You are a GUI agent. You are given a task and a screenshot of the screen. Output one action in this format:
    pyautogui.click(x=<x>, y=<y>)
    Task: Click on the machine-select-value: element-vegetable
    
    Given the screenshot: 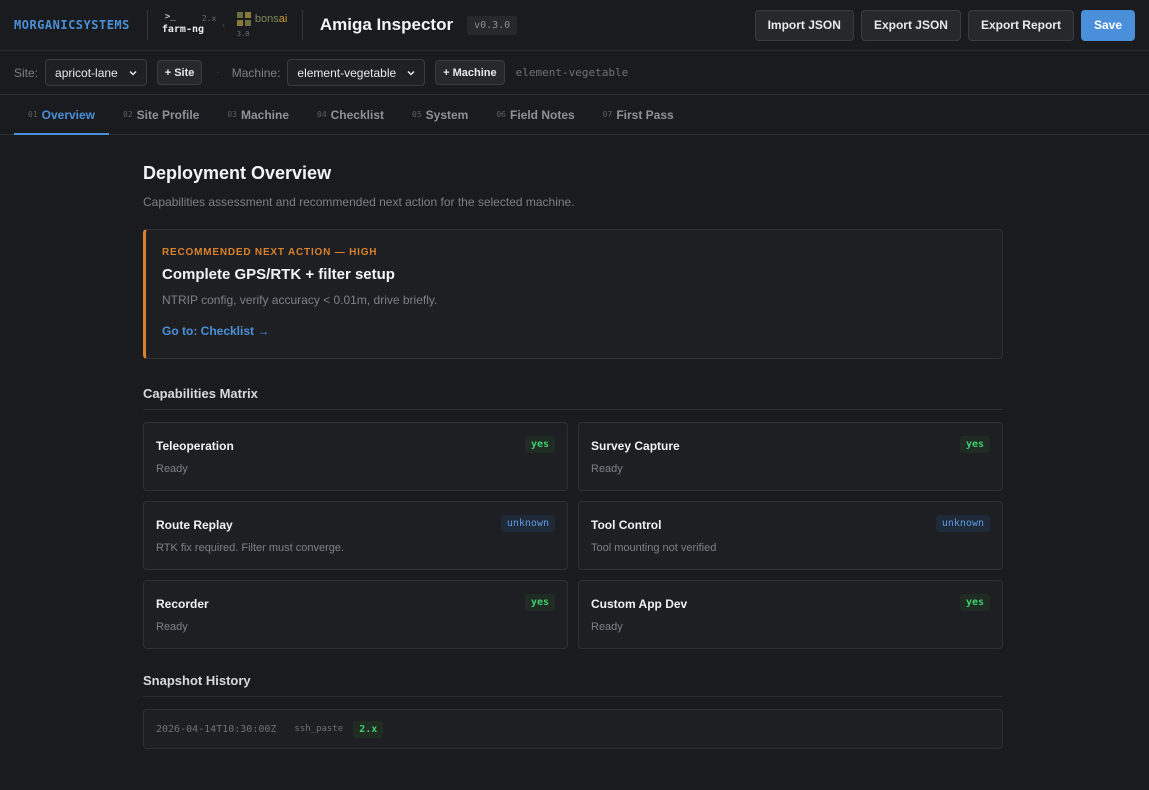 What is the action you would take?
    pyautogui.click(x=347, y=72)
    